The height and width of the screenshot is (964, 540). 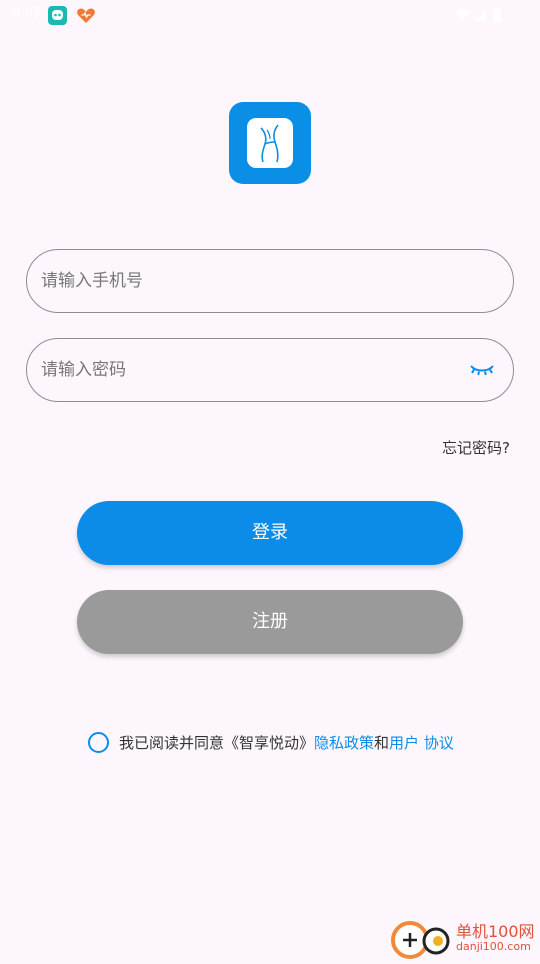 I want to click on agreement-text: 我已阅读并同意《智享悦动》隐私政策和用户 协议, so click(x=286, y=743).